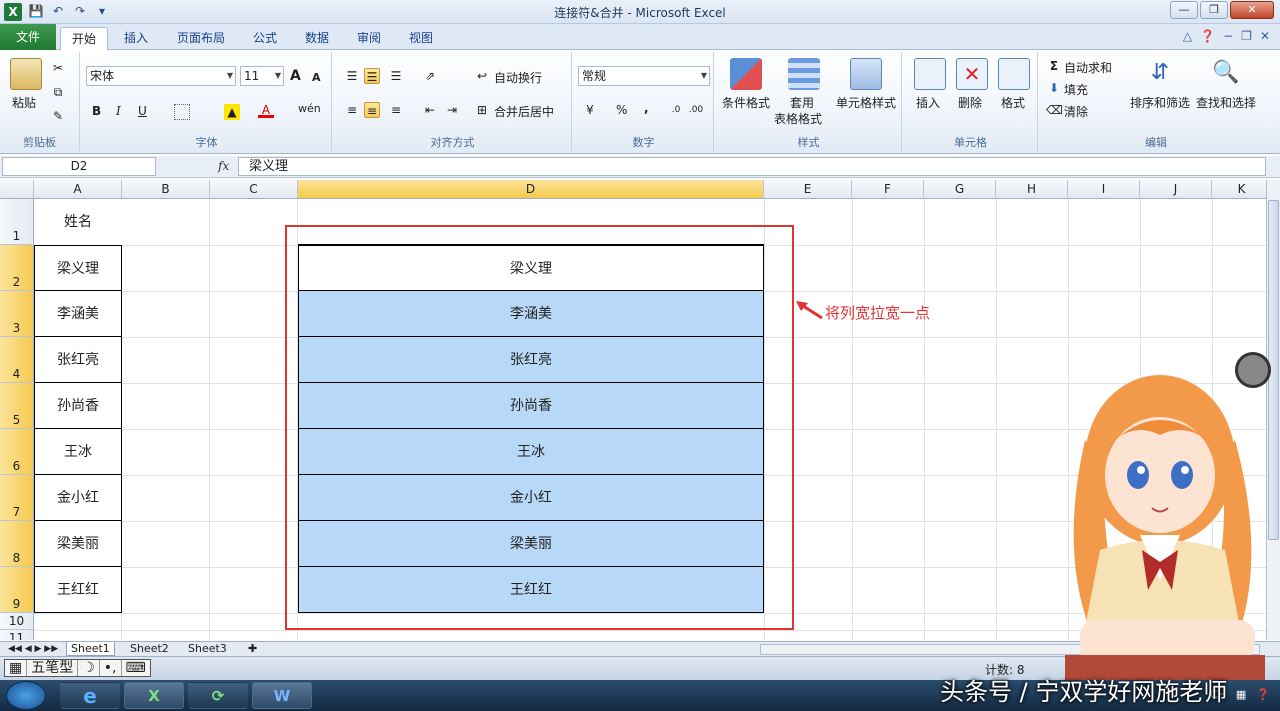 The image size is (1280, 711). What do you see at coordinates (78, 590) in the screenshot?
I see `cell-a9: 王红红` at bounding box center [78, 590].